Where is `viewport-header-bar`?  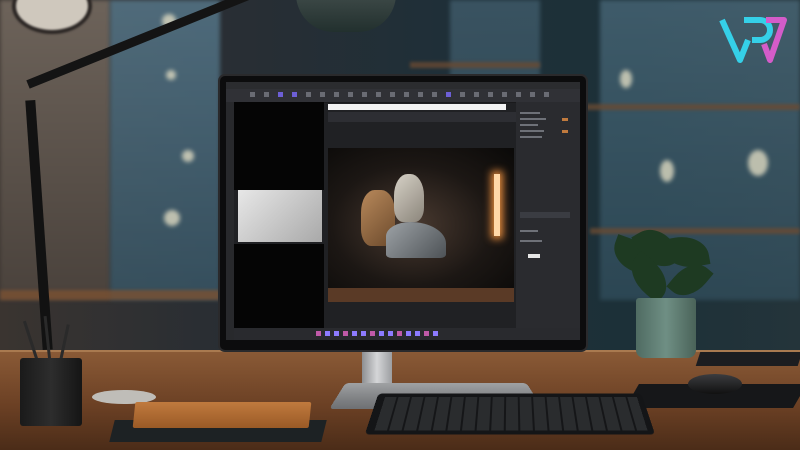
viewport-header-bar is located at coordinates (417, 107).